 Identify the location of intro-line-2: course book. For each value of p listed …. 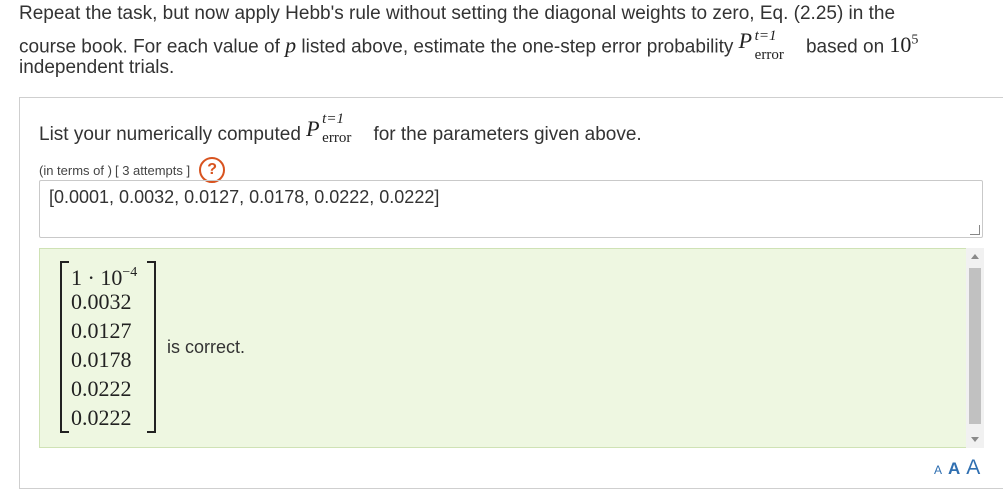
(499, 45).